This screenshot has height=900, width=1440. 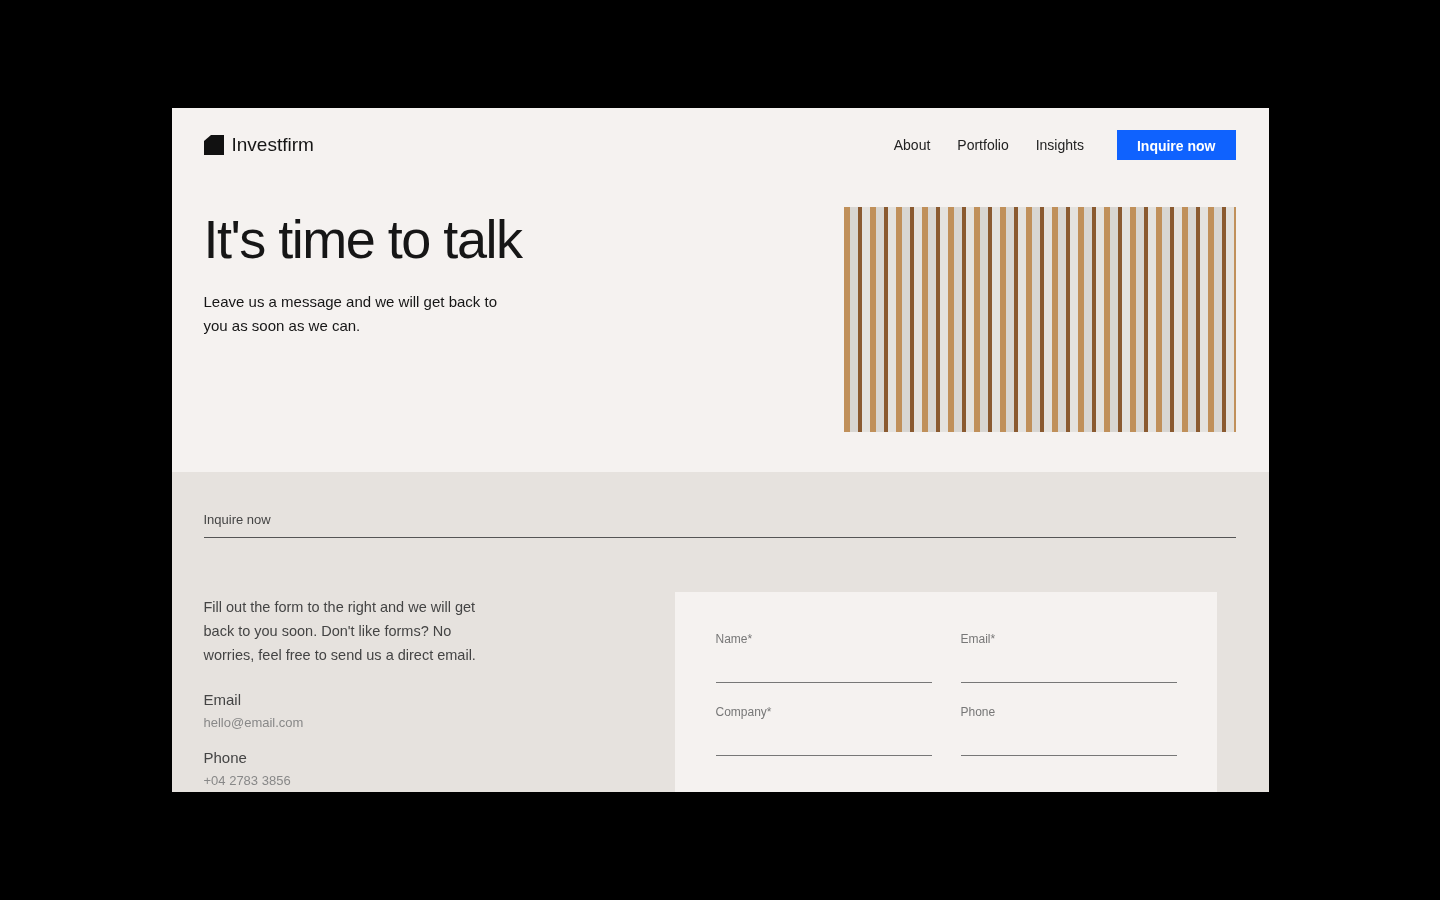 I want to click on contact-label: Email, so click(x=222, y=700).